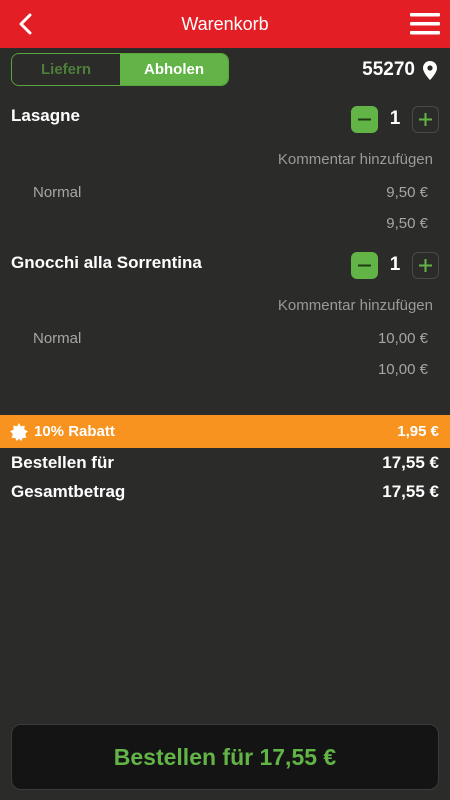 The image size is (450, 800). What do you see at coordinates (225, 431) in the screenshot?
I see `discount-bar: 10% Rabatt 1,95 €` at bounding box center [225, 431].